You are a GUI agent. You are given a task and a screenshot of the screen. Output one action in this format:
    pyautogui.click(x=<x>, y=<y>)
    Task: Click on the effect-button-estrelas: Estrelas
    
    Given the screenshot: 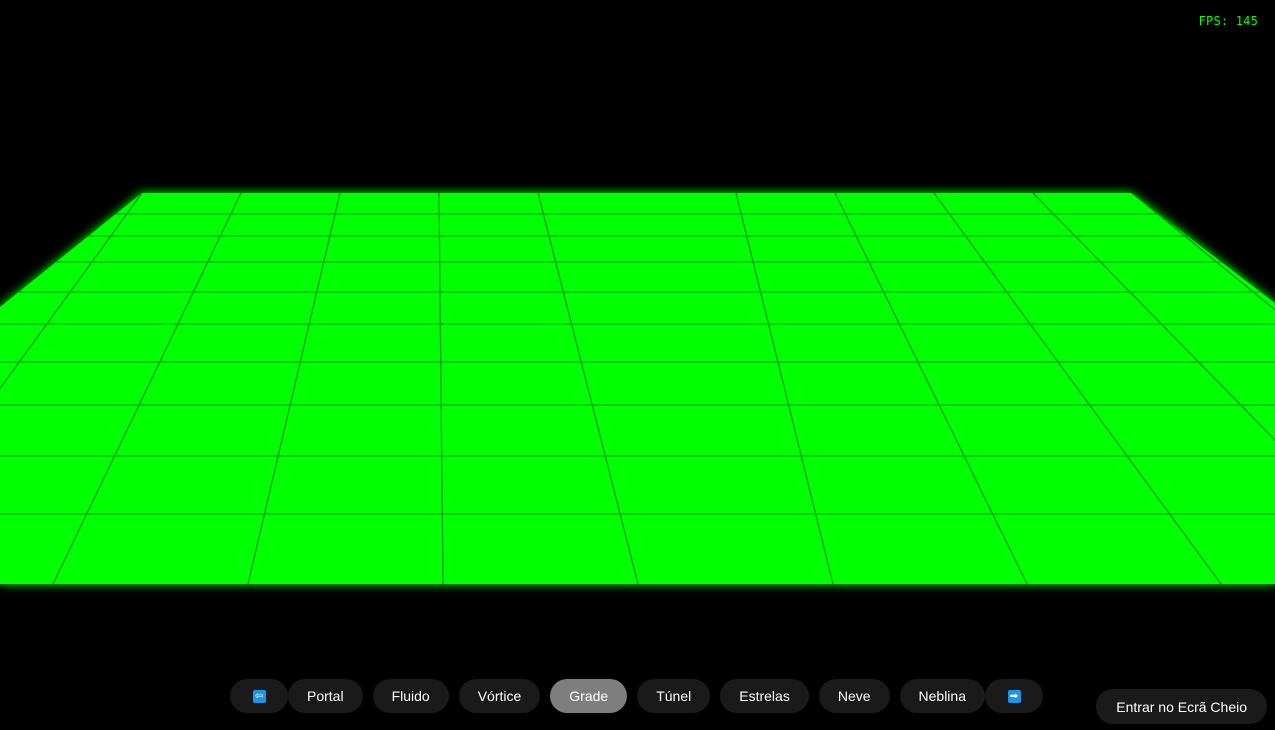 What is the action you would take?
    pyautogui.click(x=764, y=696)
    